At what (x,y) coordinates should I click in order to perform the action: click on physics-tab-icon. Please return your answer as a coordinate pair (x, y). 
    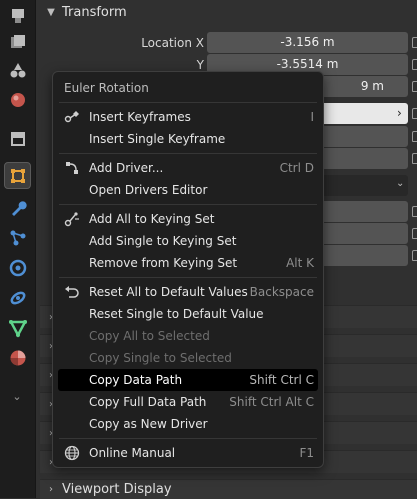
    Looking at the image, I should click on (17, 267).